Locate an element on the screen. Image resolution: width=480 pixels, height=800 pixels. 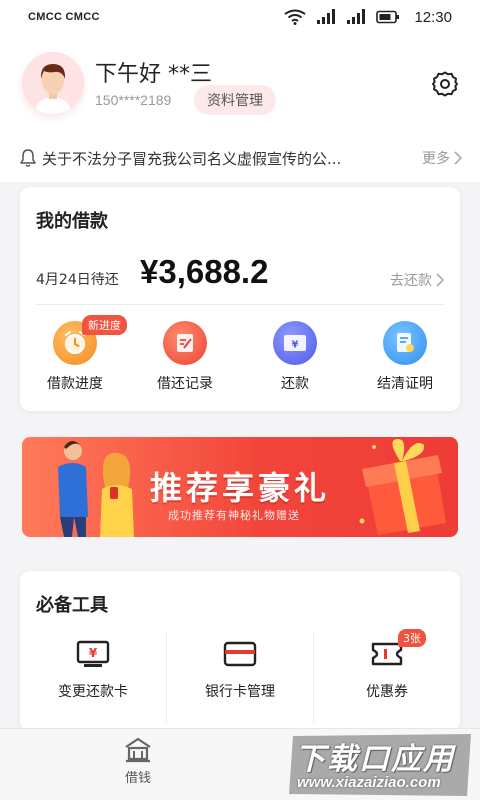
profile-manage-button: 资料管理 is located at coordinates (235, 100).